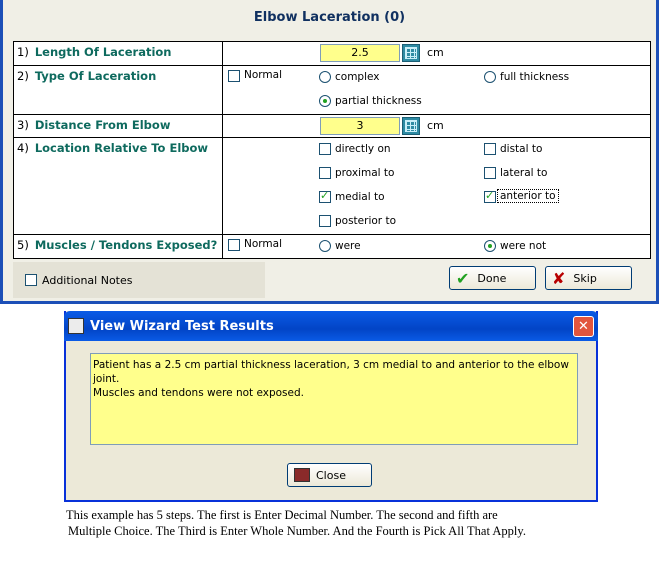 Image resolution: width=660 pixels, height=564 pixels. Describe the element at coordinates (182, 326) in the screenshot. I see `dialog-title: View Wizard Test Results` at that location.